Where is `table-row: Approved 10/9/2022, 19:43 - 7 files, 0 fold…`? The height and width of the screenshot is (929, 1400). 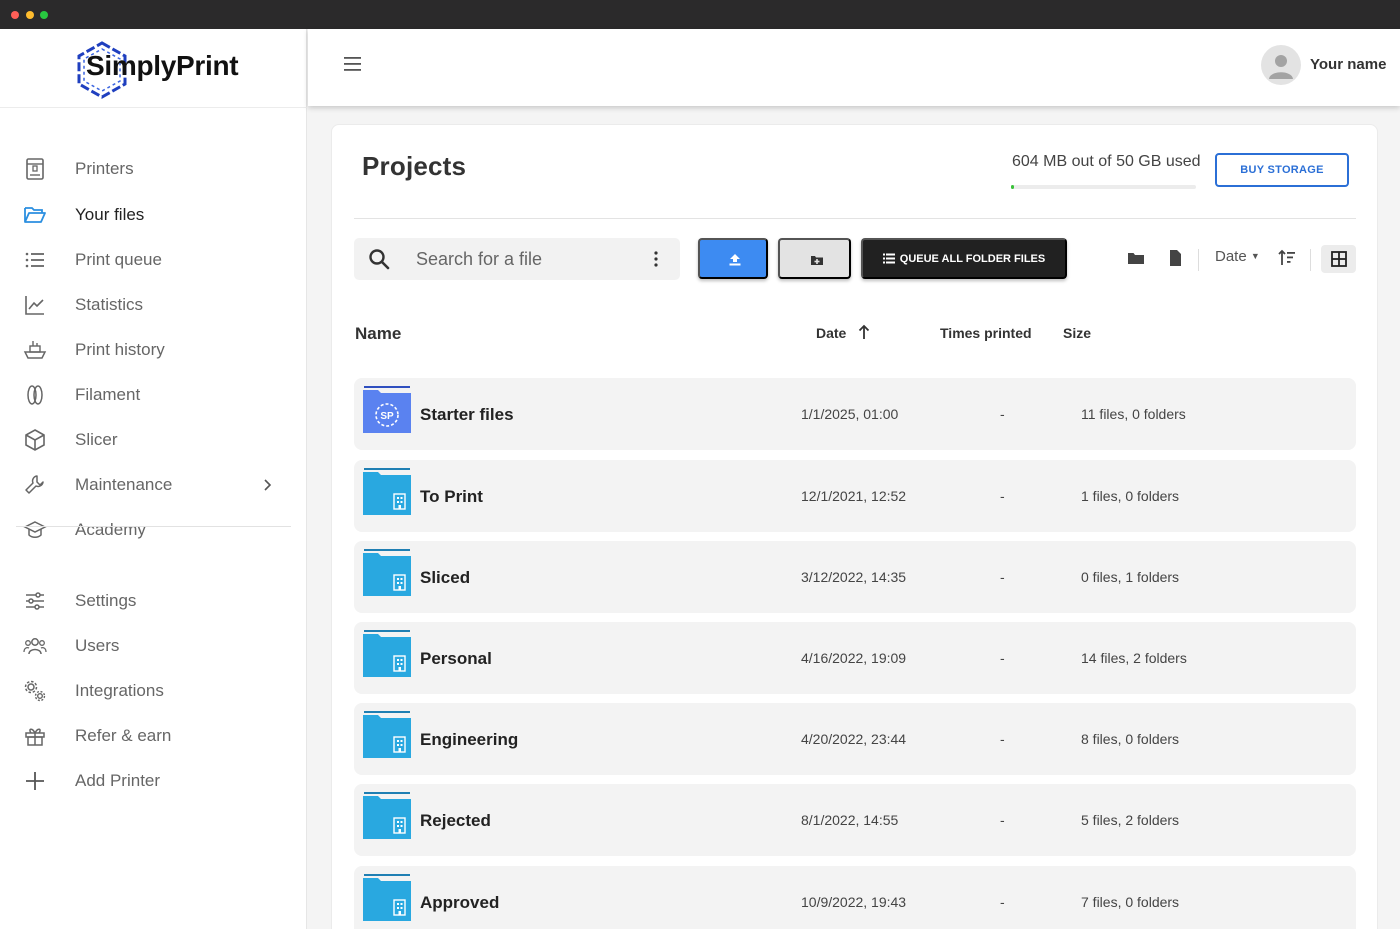 table-row: Approved 10/9/2022, 19:43 - 7 files, 0 fold… is located at coordinates (855, 897).